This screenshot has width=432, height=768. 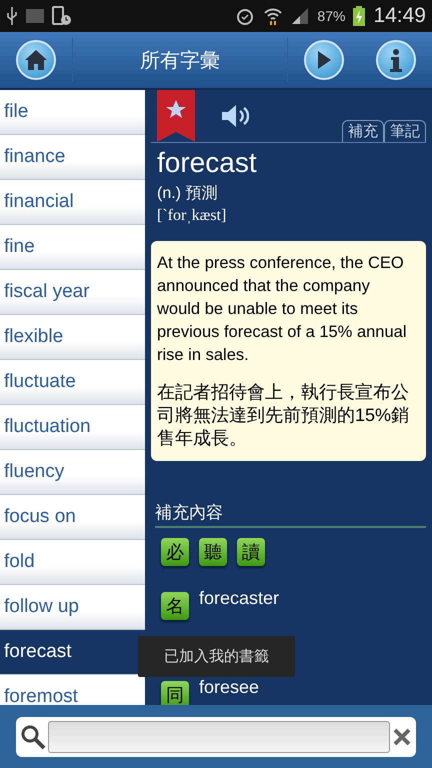 I want to click on clear-icon, so click(x=402, y=736).